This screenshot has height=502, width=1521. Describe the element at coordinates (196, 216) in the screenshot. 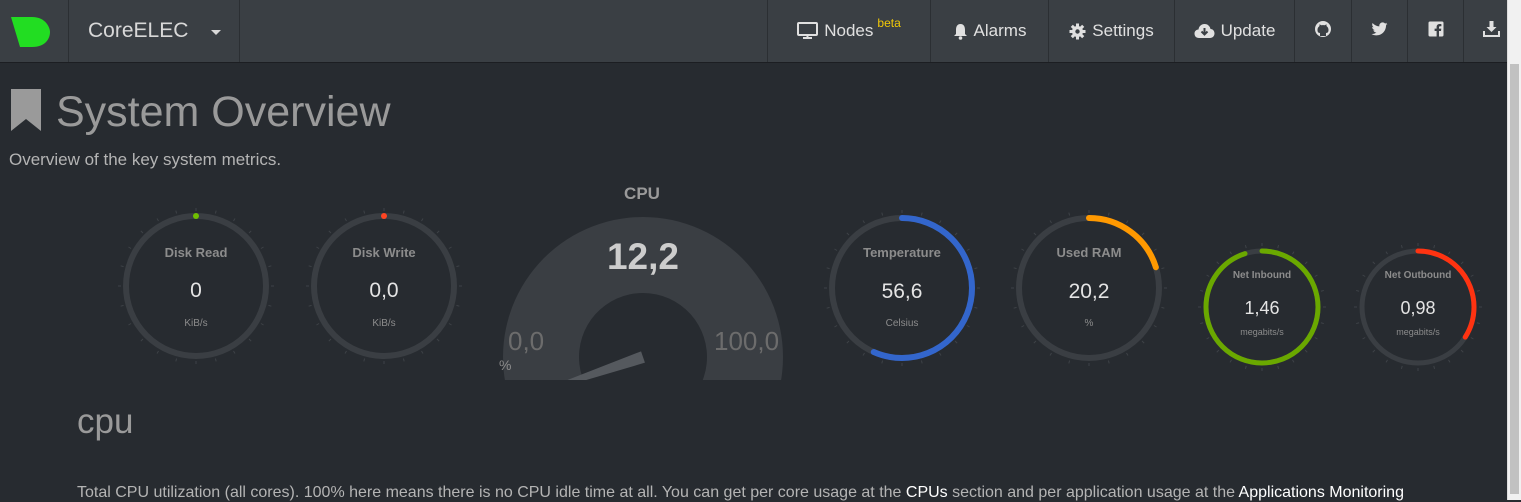

I see `gauge-indicator-dot` at that location.